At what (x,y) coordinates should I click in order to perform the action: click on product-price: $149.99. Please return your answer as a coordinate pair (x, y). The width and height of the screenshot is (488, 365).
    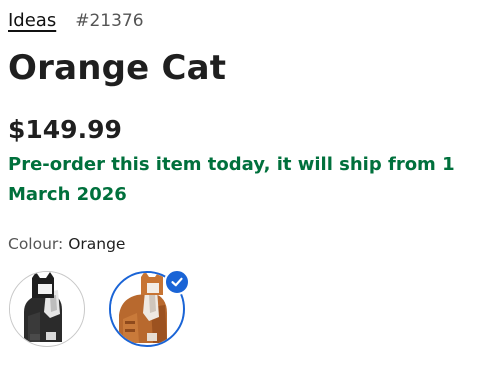
    Looking at the image, I should click on (65, 129).